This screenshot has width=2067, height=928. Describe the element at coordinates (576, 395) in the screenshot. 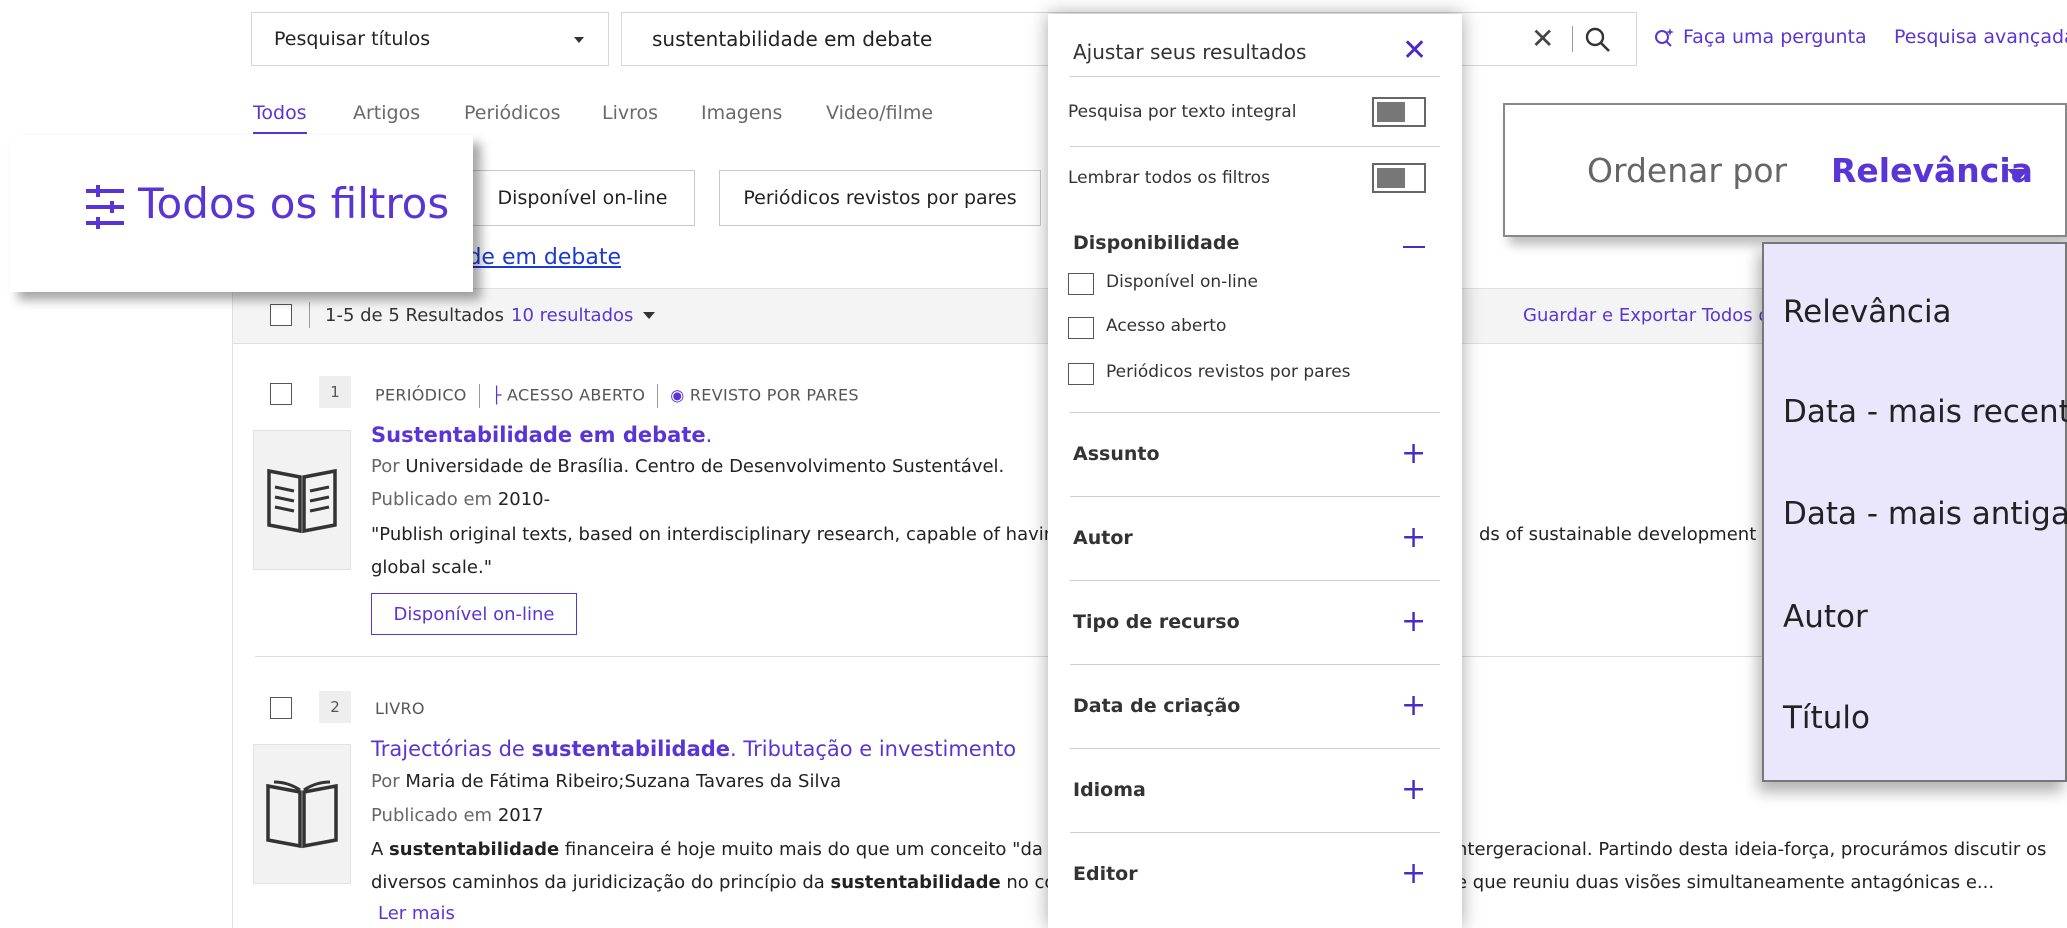

I see `open-access-label: ACESSO ABERTO` at that location.